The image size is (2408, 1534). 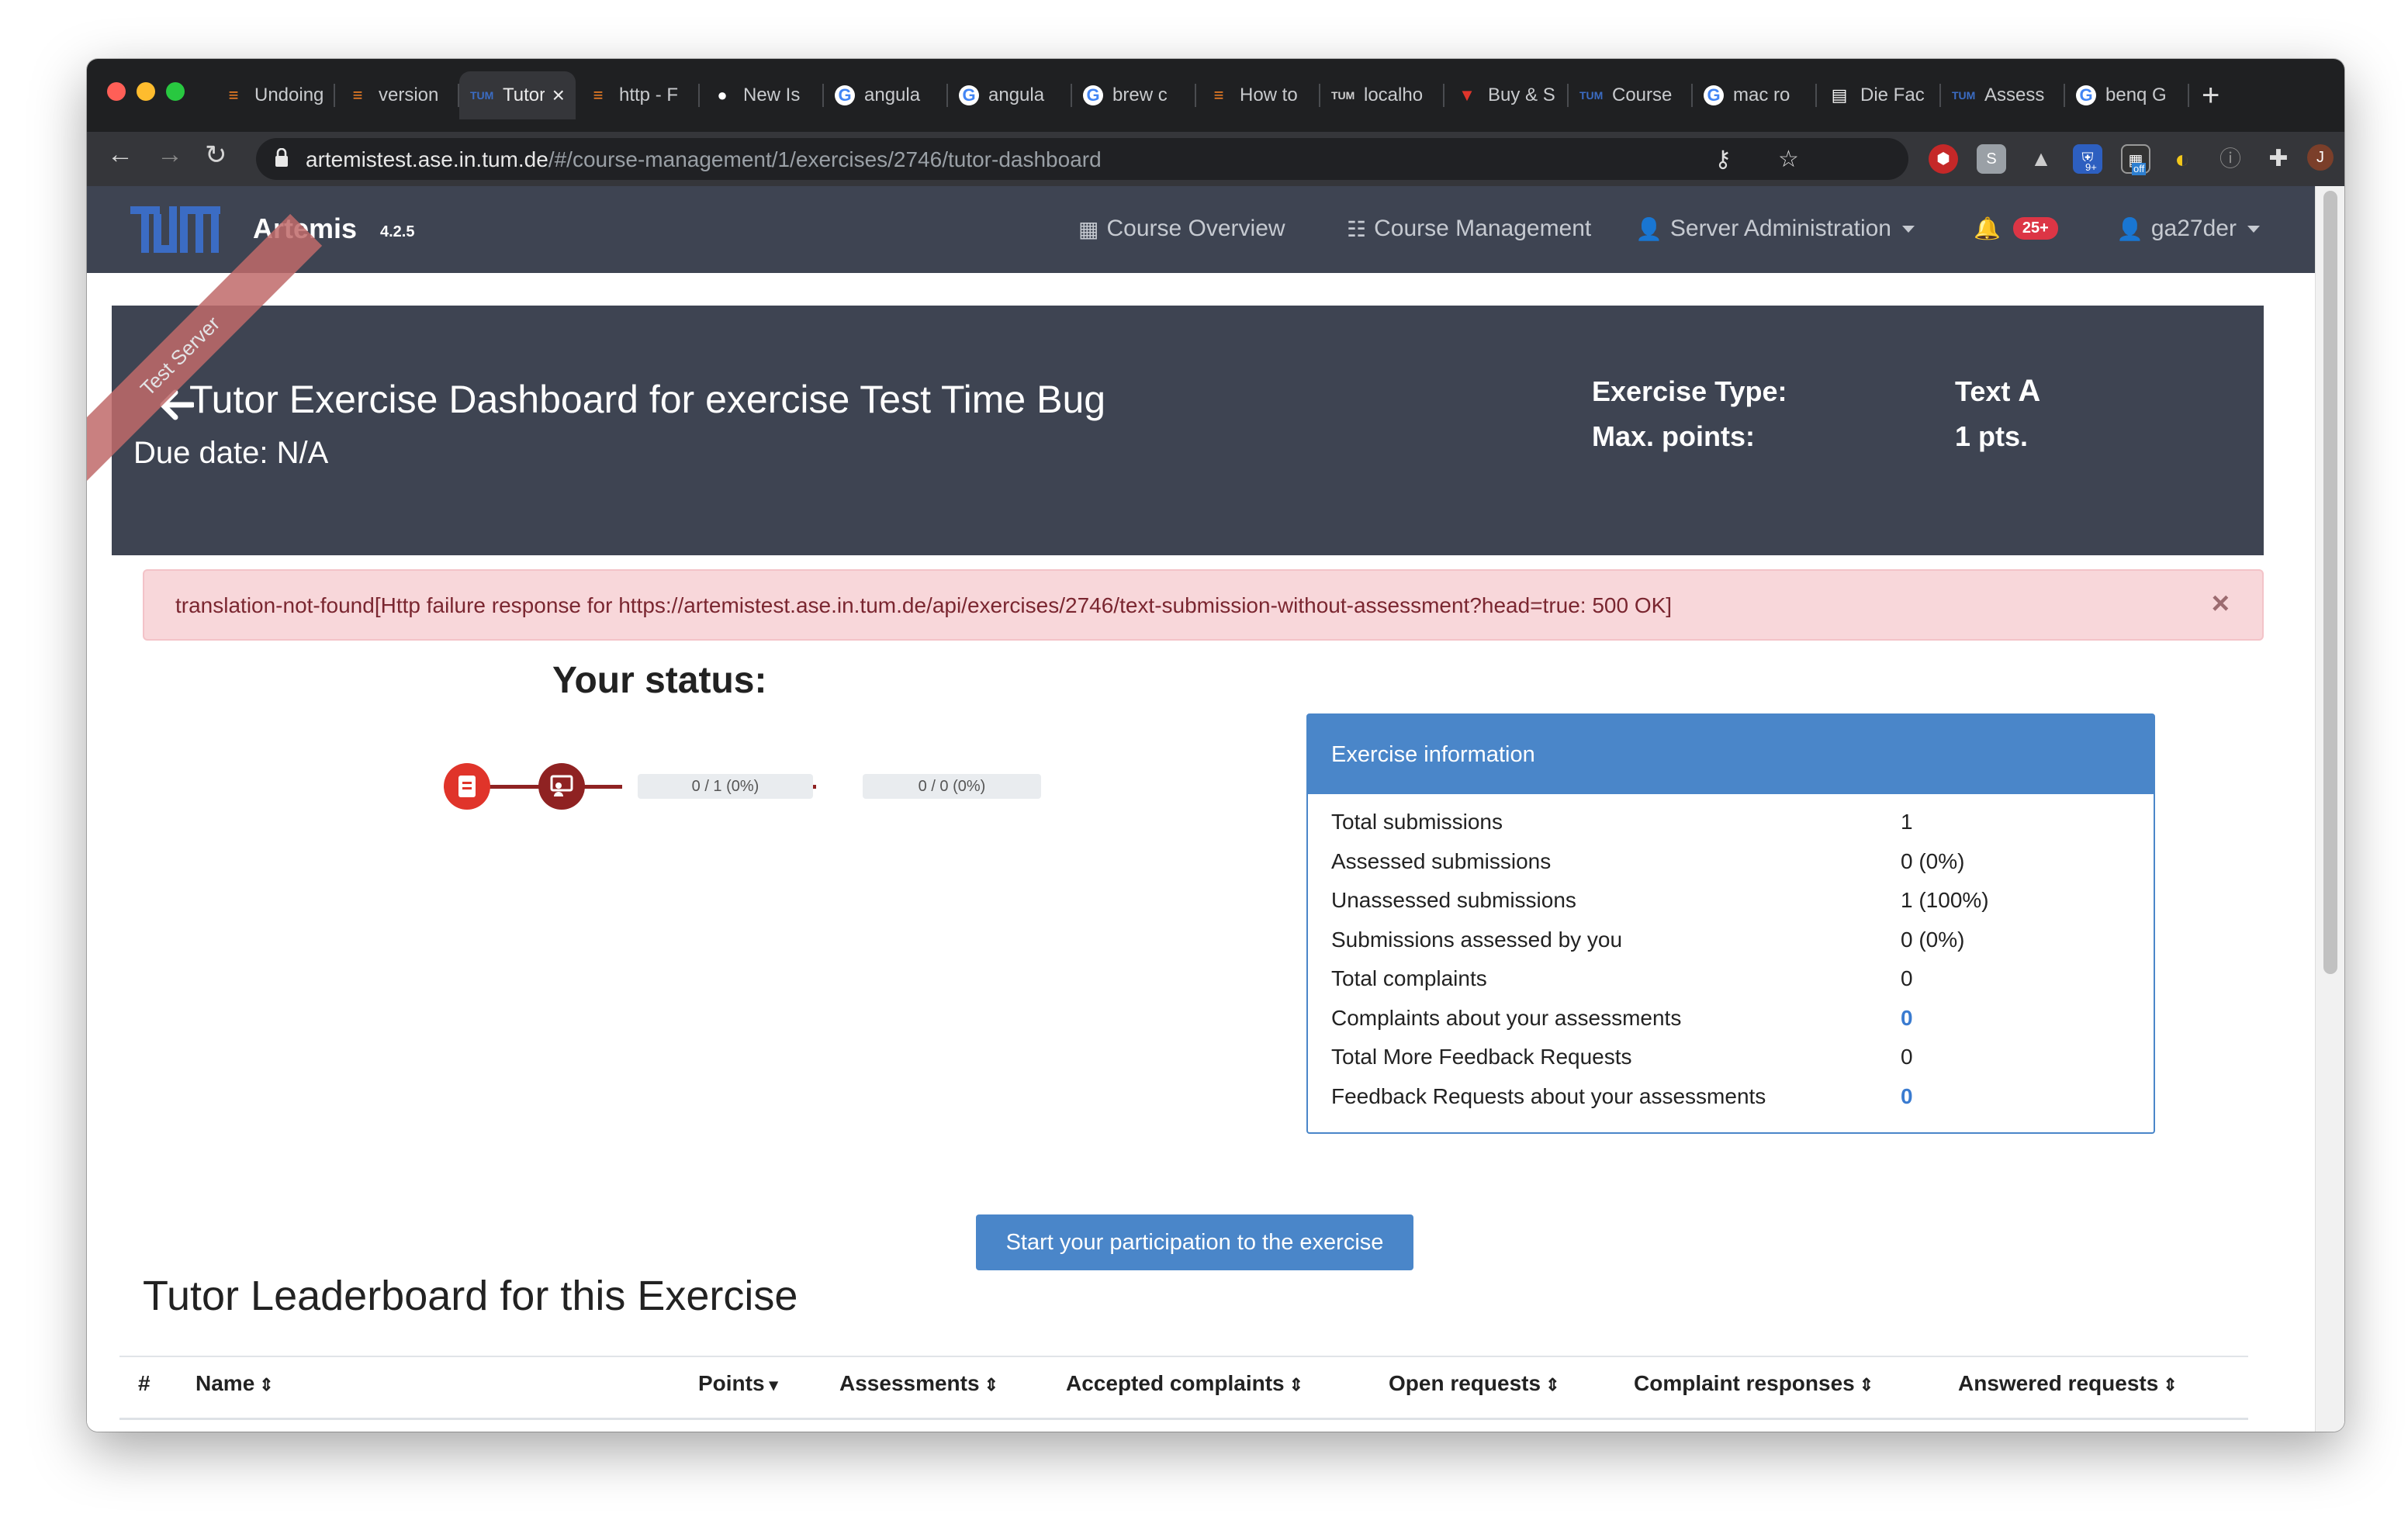 I want to click on browser-tab: ● New Is, so click(x=762, y=95).